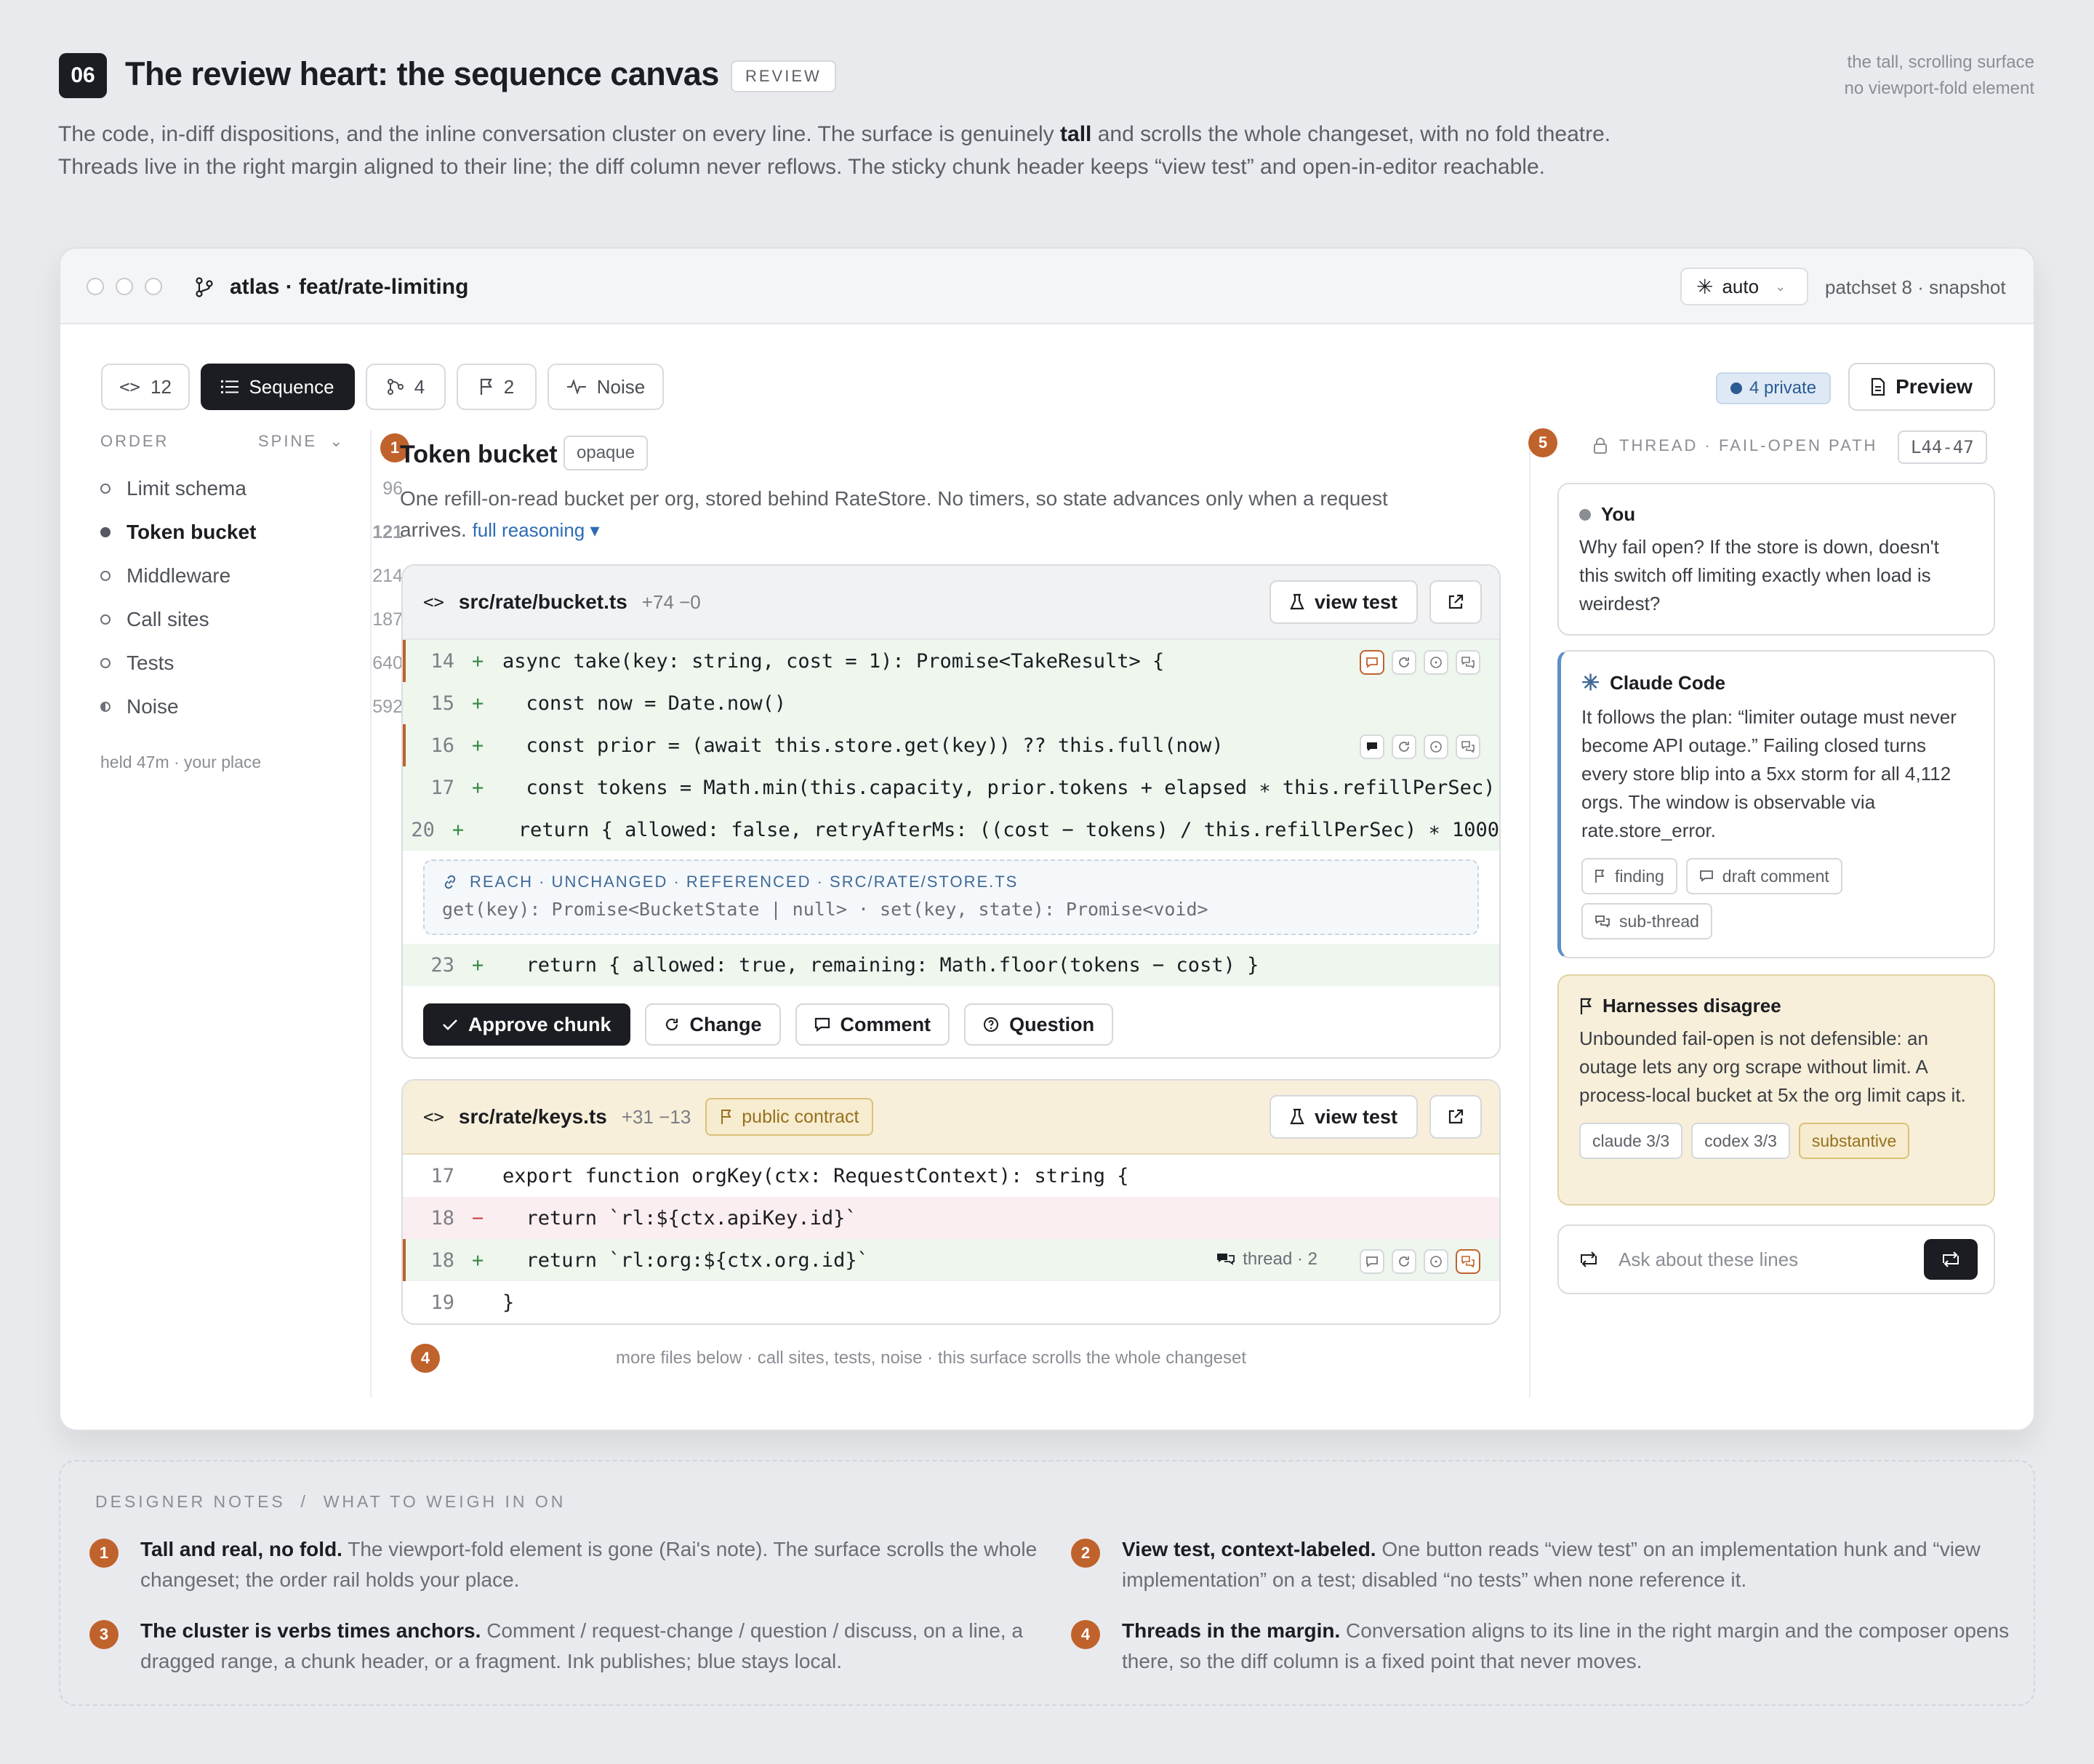 The width and height of the screenshot is (2094, 1764). Describe the element at coordinates (533, 1116) in the screenshot. I see `file-path: src/rate/keys.ts` at that location.